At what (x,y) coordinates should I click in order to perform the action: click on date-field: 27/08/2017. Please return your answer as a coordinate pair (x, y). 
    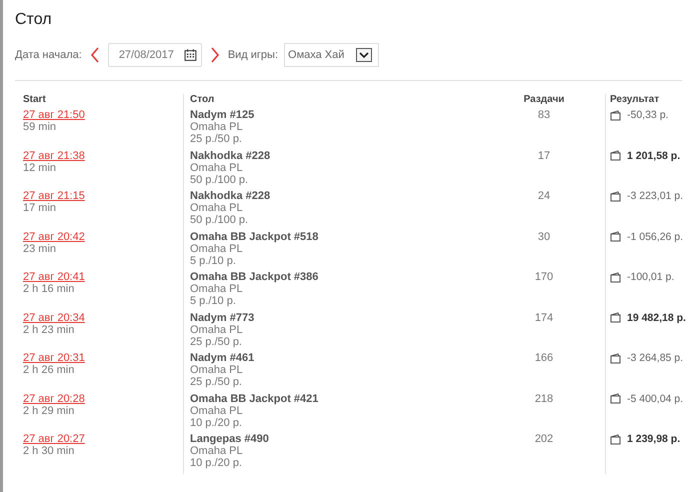
    Looking at the image, I should click on (155, 55).